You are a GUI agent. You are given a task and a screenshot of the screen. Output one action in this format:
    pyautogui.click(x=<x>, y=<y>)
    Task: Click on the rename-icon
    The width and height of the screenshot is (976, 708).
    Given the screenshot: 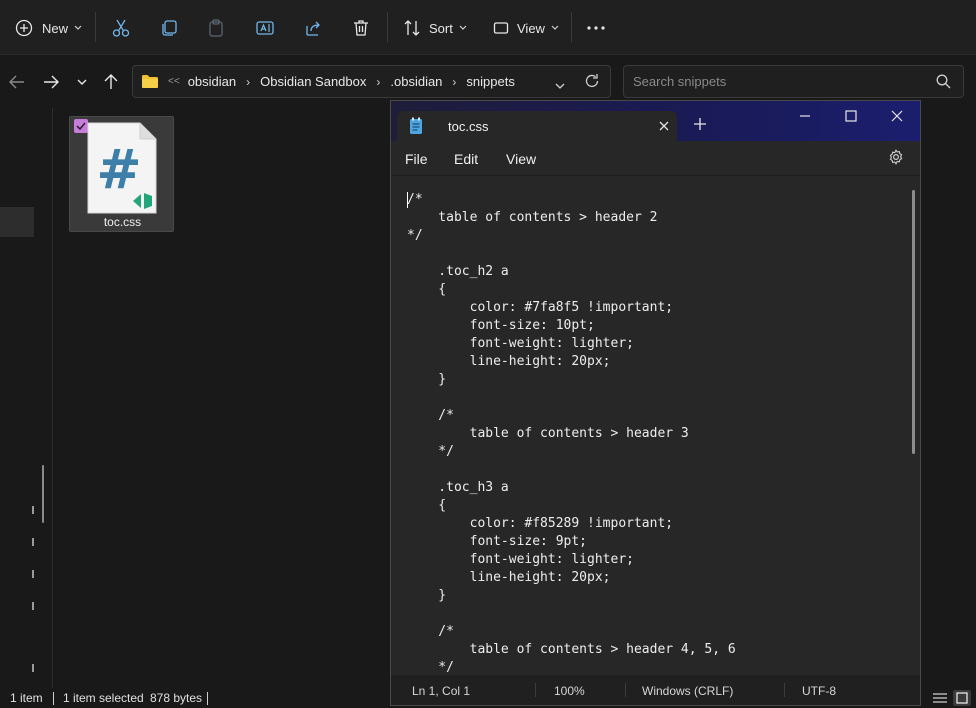 What is the action you would take?
    pyautogui.click(x=265, y=28)
    